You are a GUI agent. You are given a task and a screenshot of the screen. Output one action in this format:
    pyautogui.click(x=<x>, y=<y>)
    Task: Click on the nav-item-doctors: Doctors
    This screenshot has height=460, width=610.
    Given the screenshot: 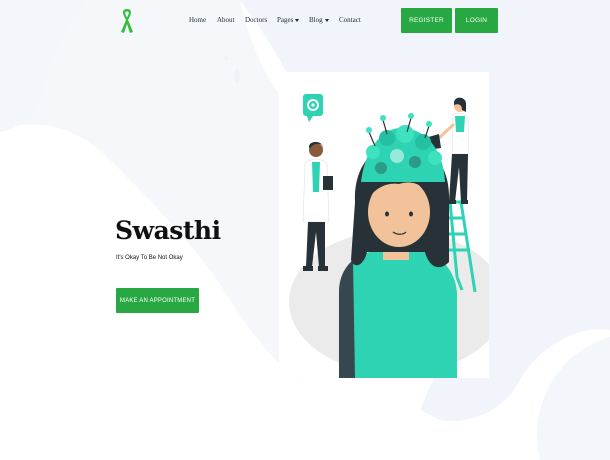 What is the action you would take?
    pyautogui.click(x=261, y=20)
    